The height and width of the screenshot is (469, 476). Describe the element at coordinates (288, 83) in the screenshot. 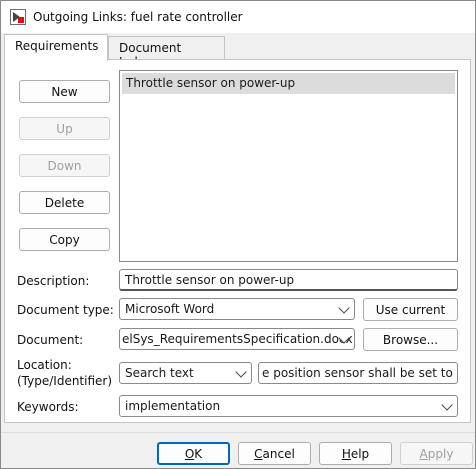

I see `list-item: Throttle sensor on power-up` at that location.